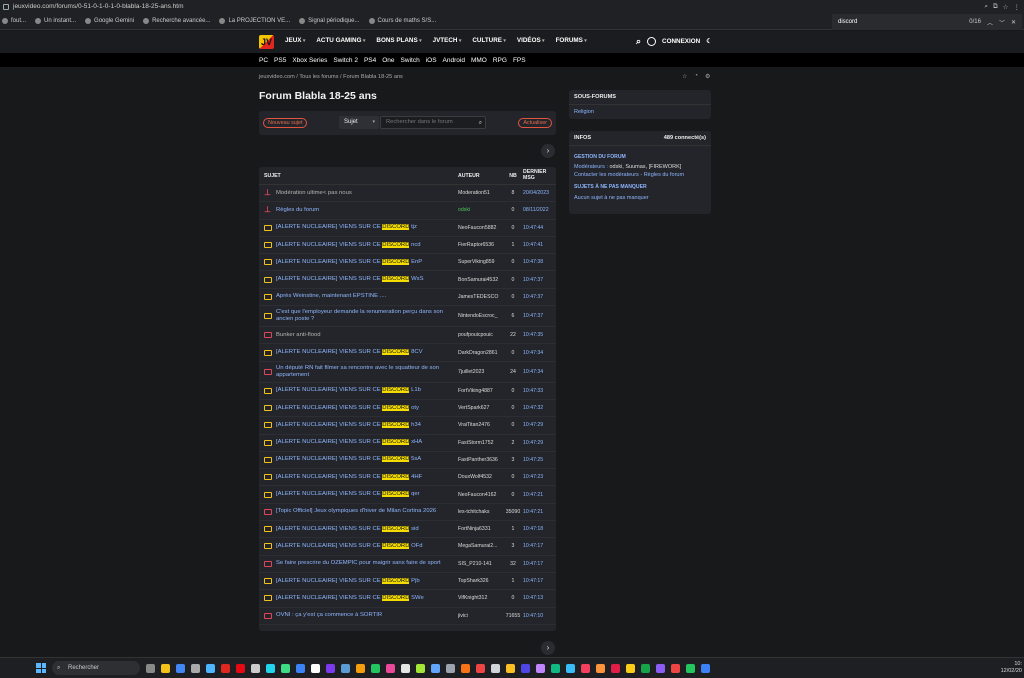 This screenshot has width=1024, height=678. I want to click on nav-menu-jeux: JEUX, so click(295, 40).